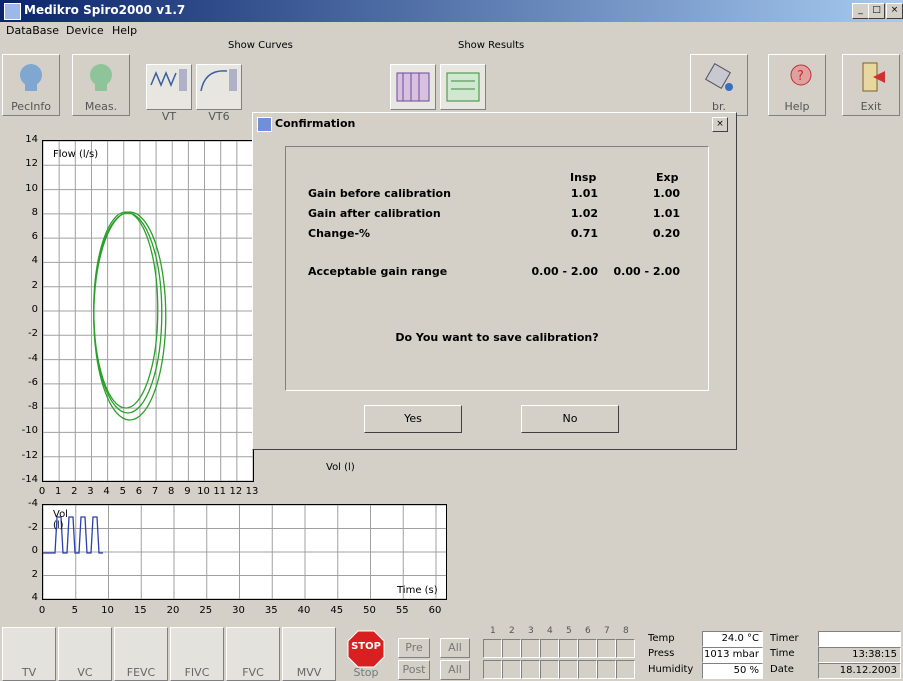 Image resolution: width=903 pixels, height=681 pixels. I want to click on slot-number: 2, so click(512, 631).